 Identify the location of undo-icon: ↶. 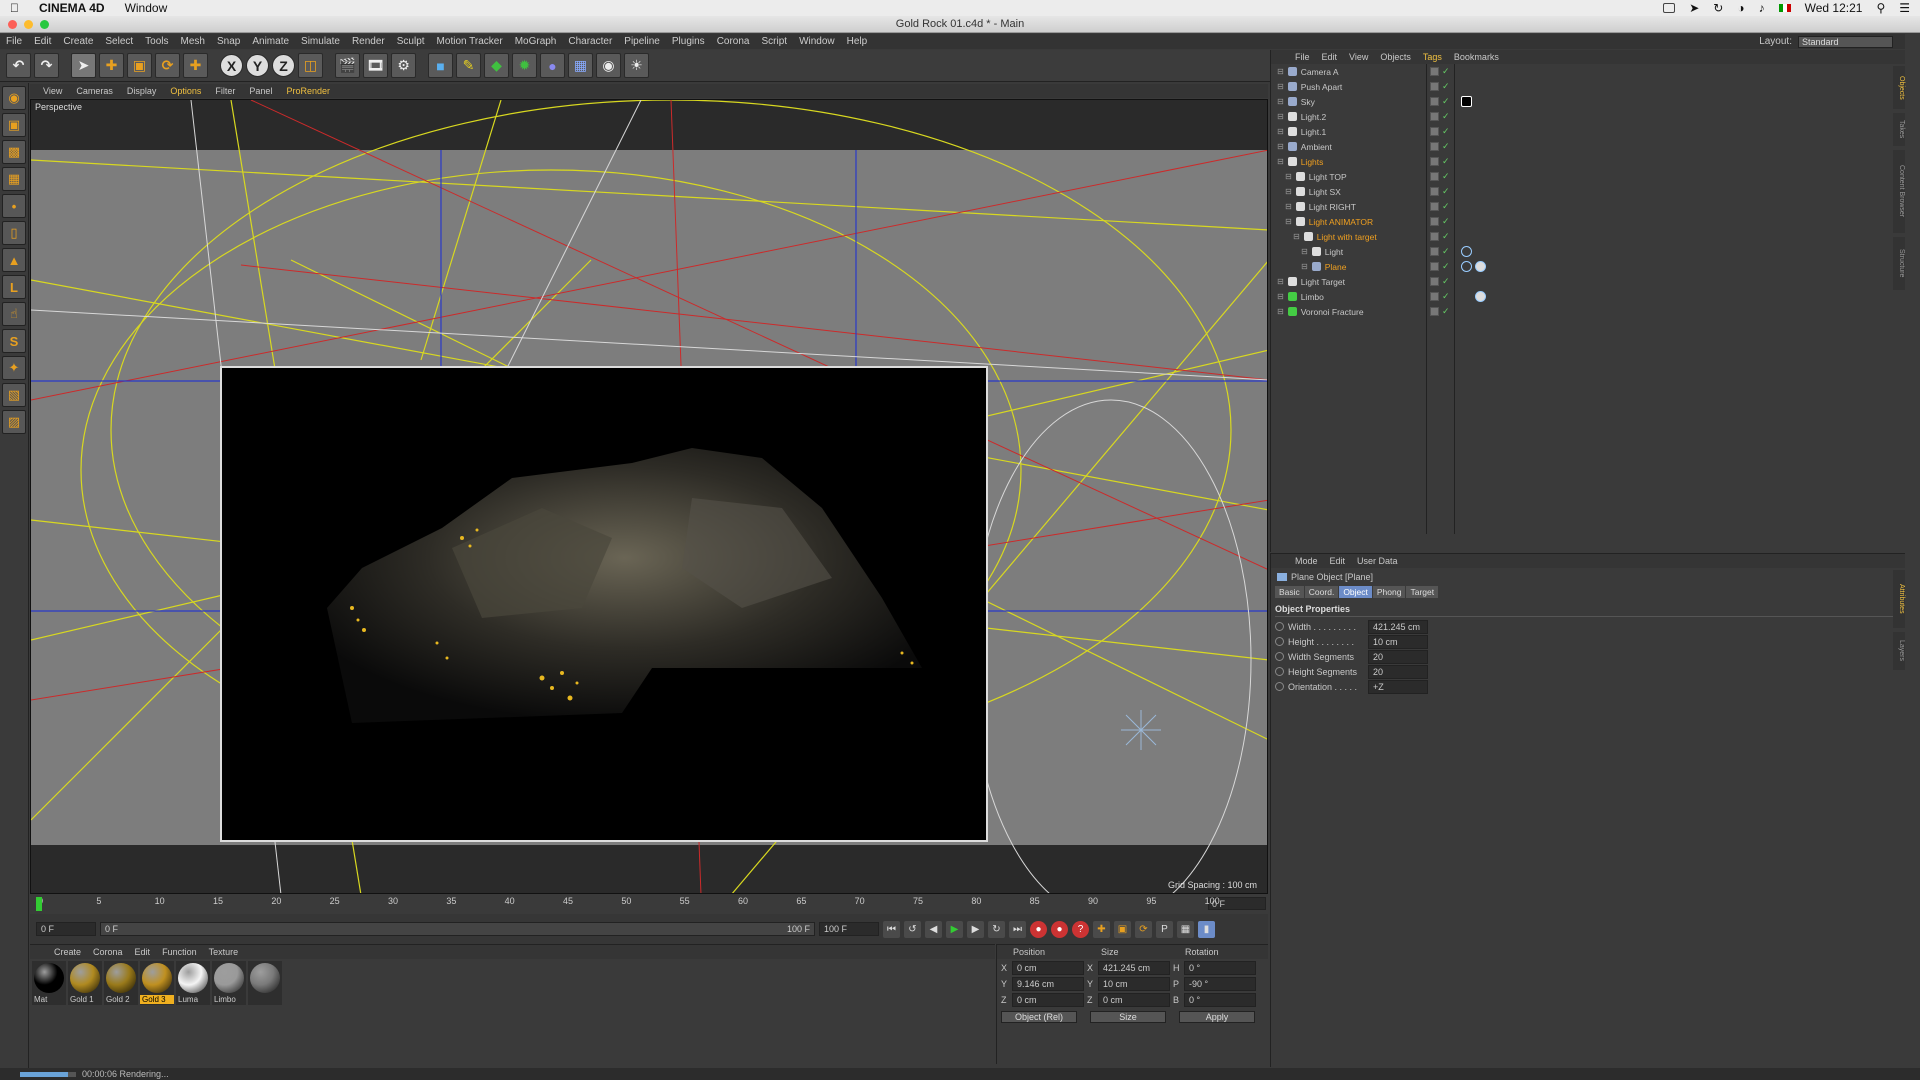
(18, 65).